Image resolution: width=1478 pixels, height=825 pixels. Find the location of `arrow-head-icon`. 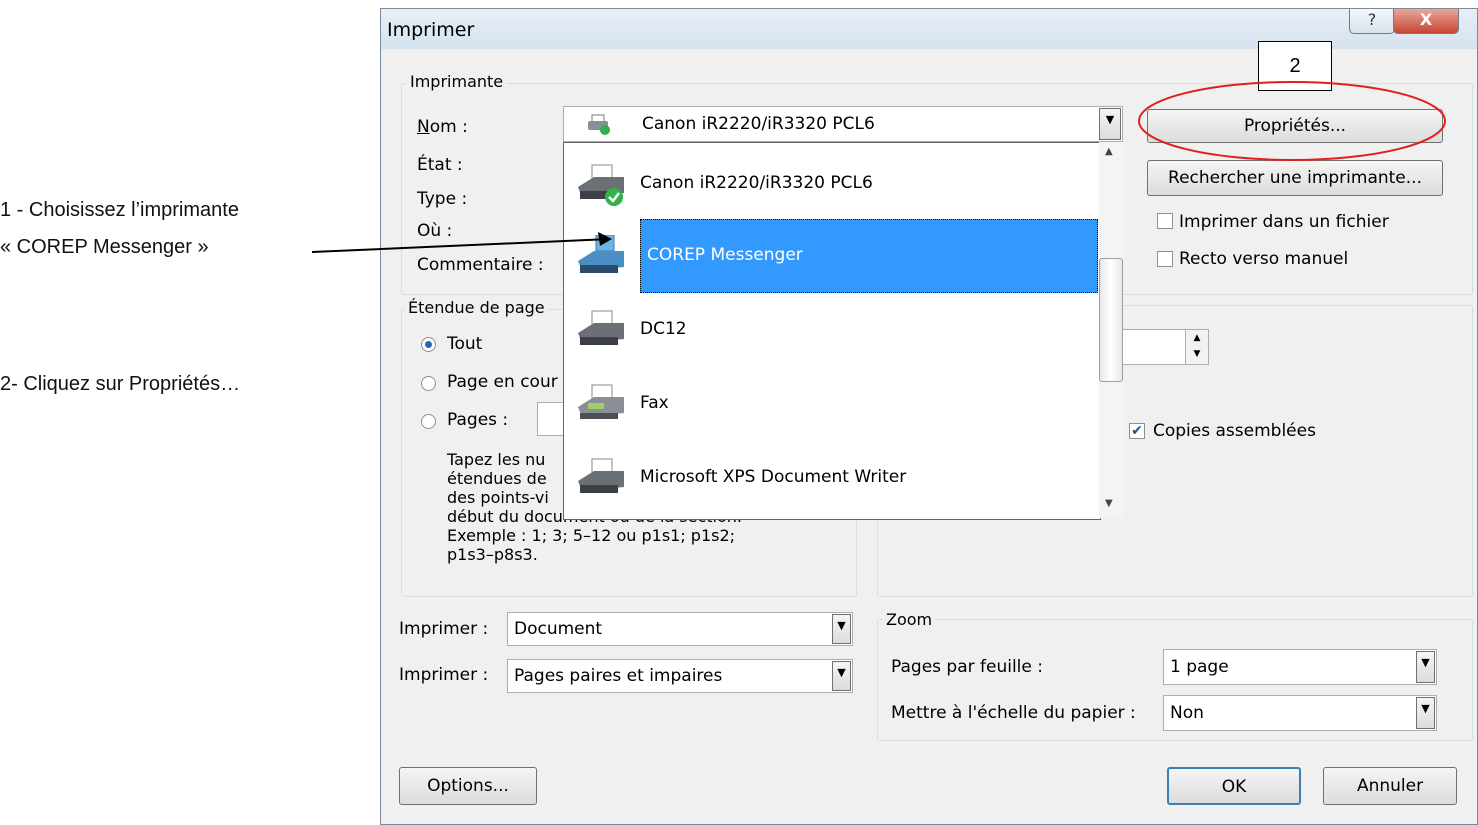

arrow-head-icon is located at coordinates (605, 239).